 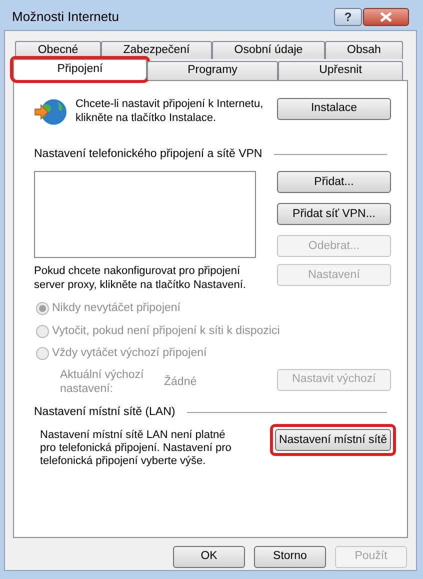 I want to click on proxy-text: Pokud chcete nakonfigurovat pro připojení server proxy, klikněte na tlačítko Nastavení., so click(x=140, y=278).